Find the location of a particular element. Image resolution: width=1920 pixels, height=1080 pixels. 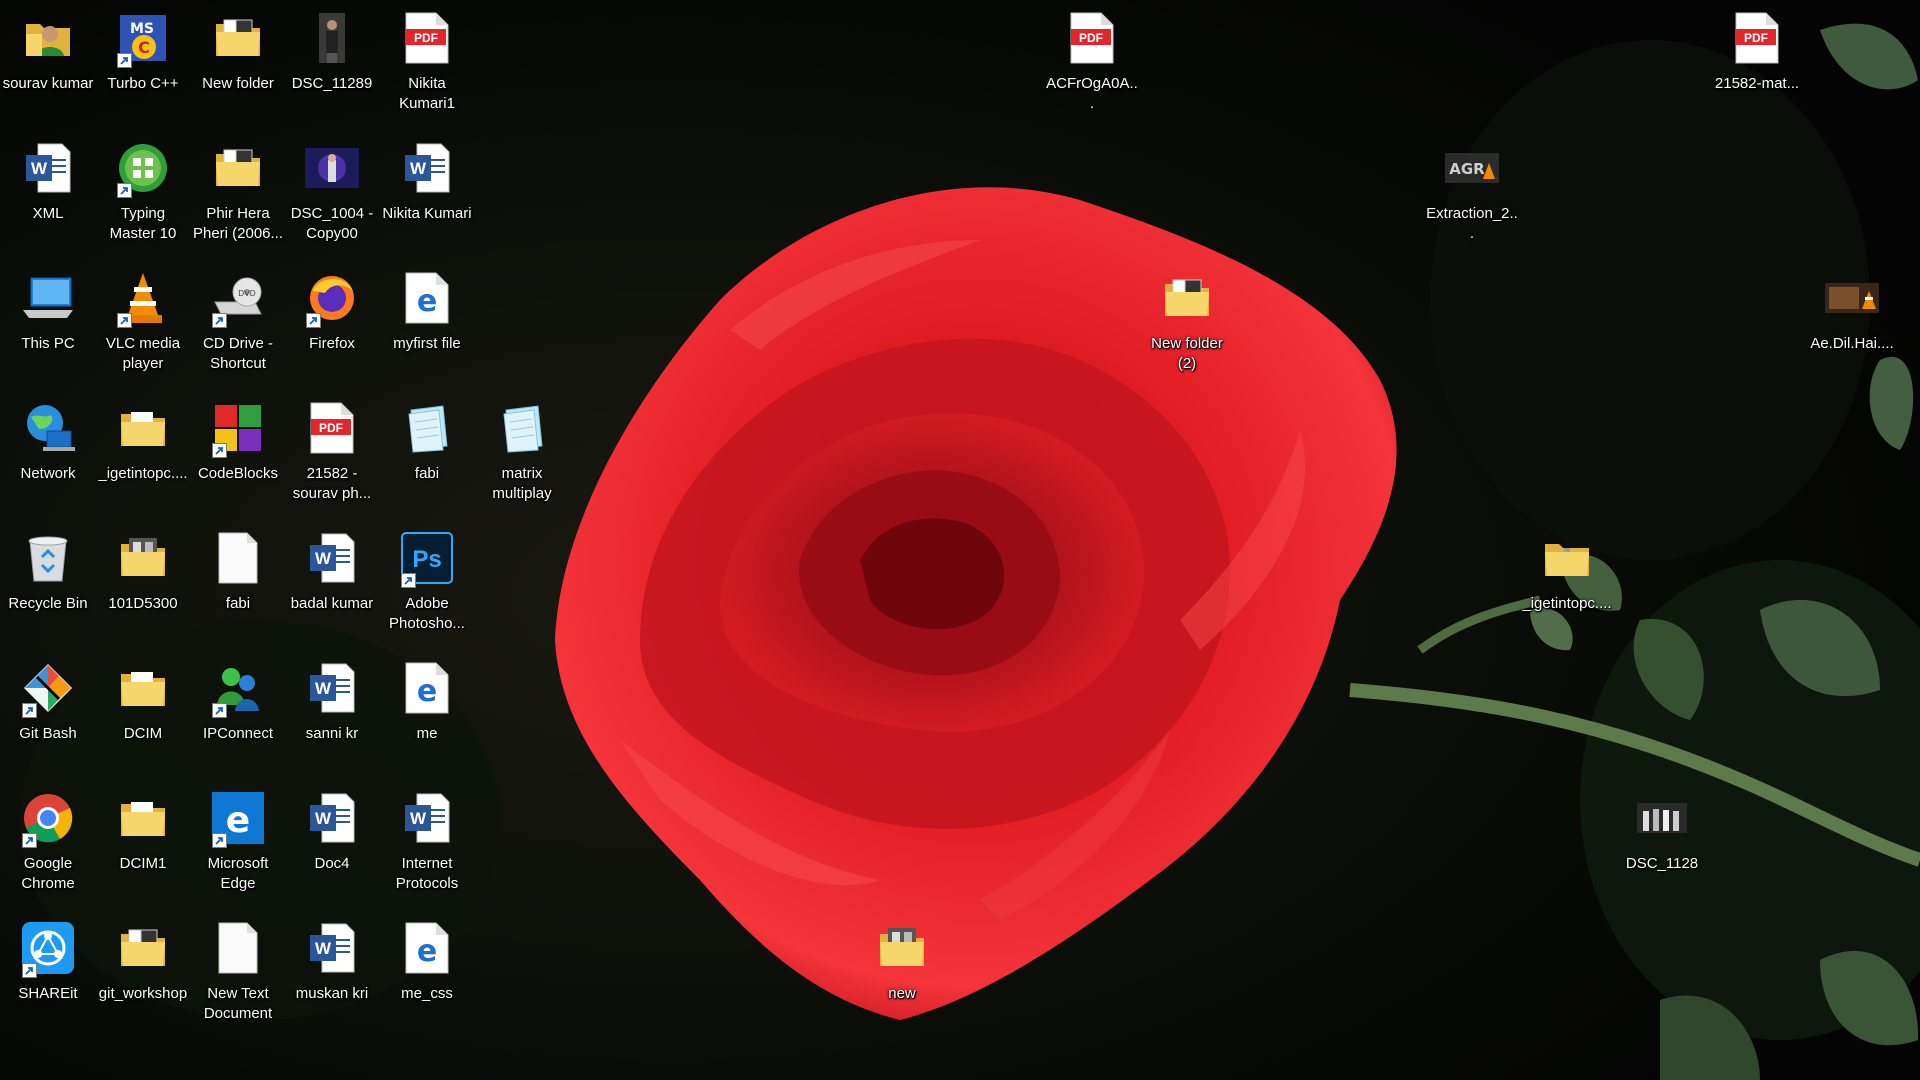

desktop-icon-google-chrome: Google Chrome is located at coordinates (48, 841).